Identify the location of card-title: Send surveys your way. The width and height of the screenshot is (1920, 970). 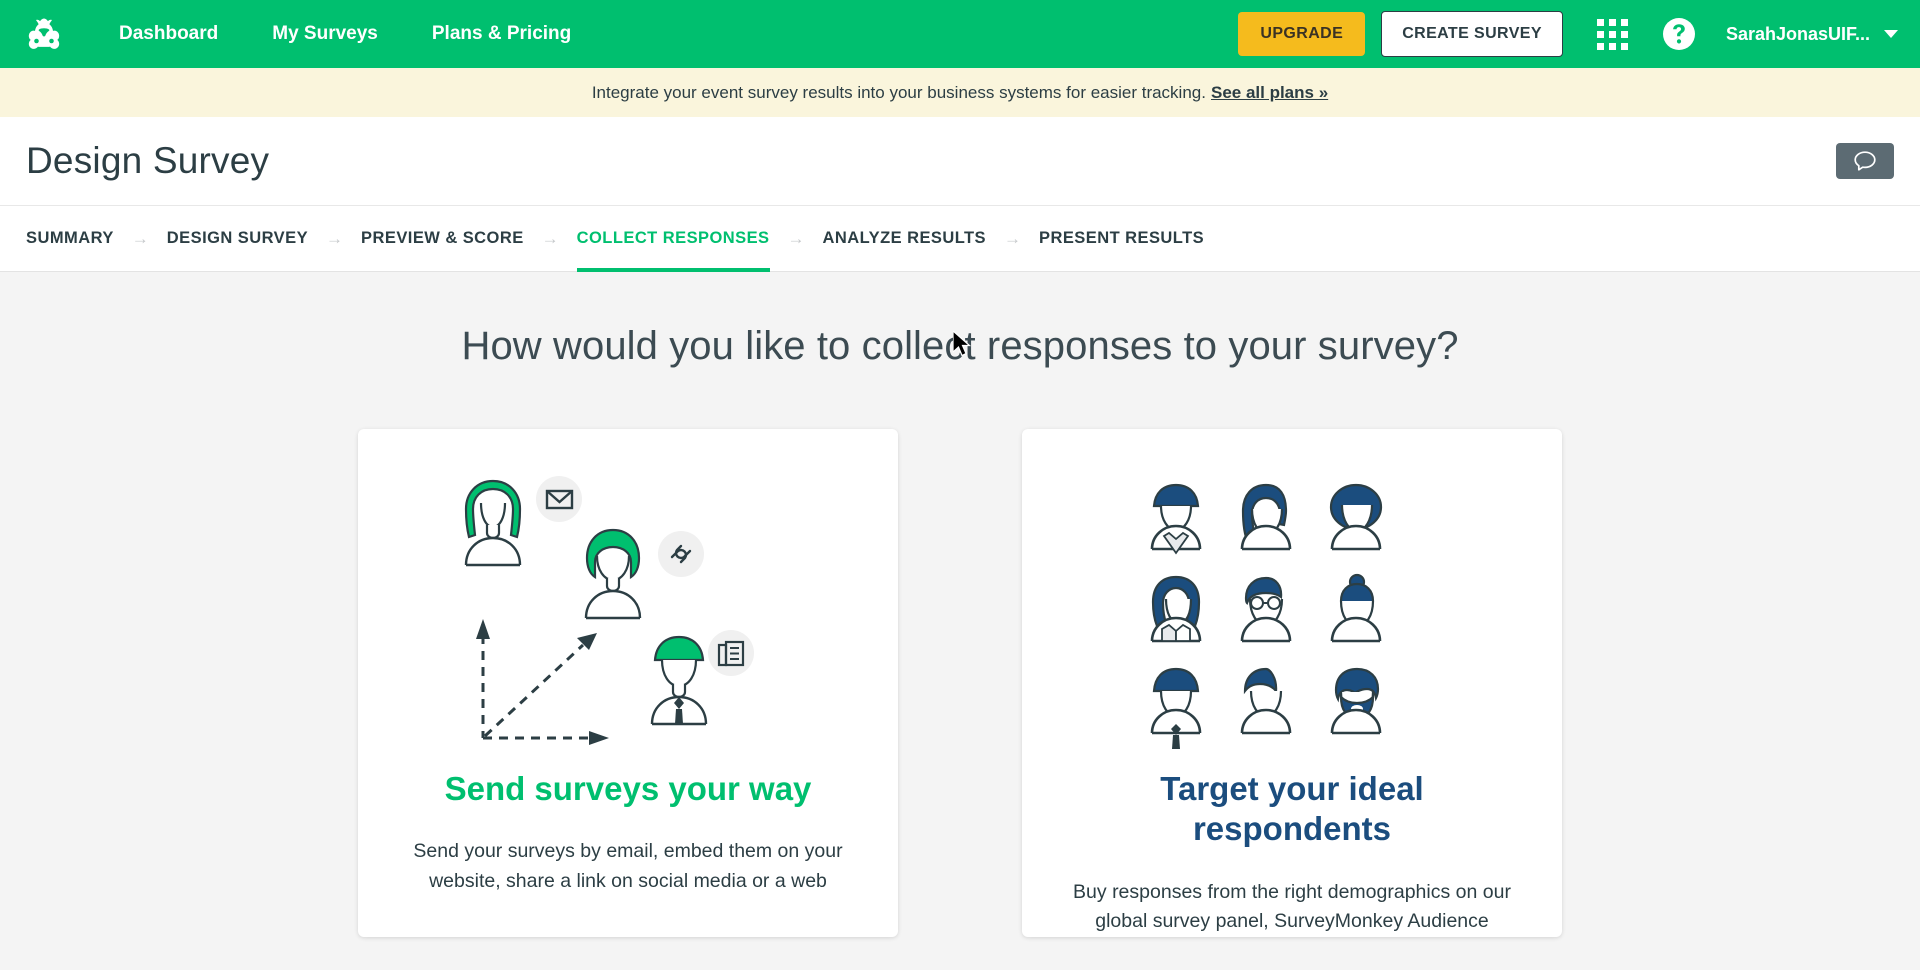
(628, 788).